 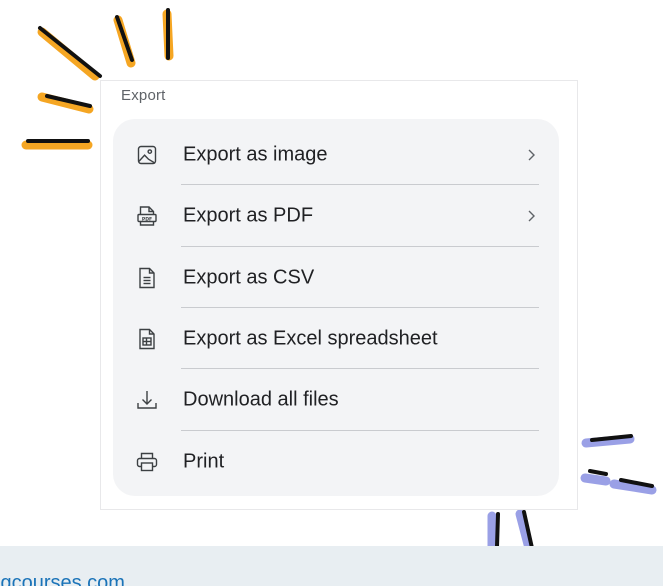 I want to click on menu-item-label: Download all files, so click(x=261, y=399).